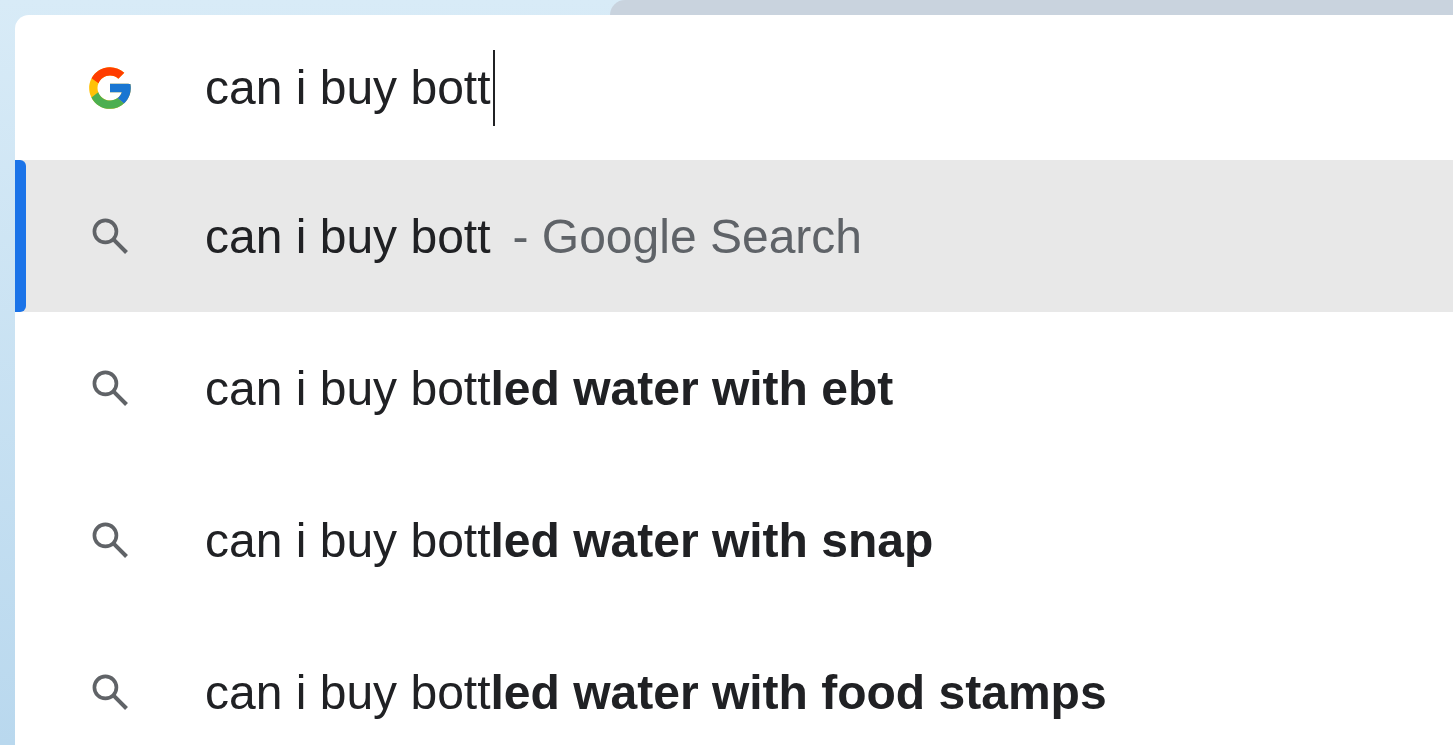 The width and height of the screenshot is (1453, 745). What do you see at coordinates (569, 540) in the screenshot?
I see `suggestion-text: can i buy bottled water with snap` at bounding box center [569, 540].